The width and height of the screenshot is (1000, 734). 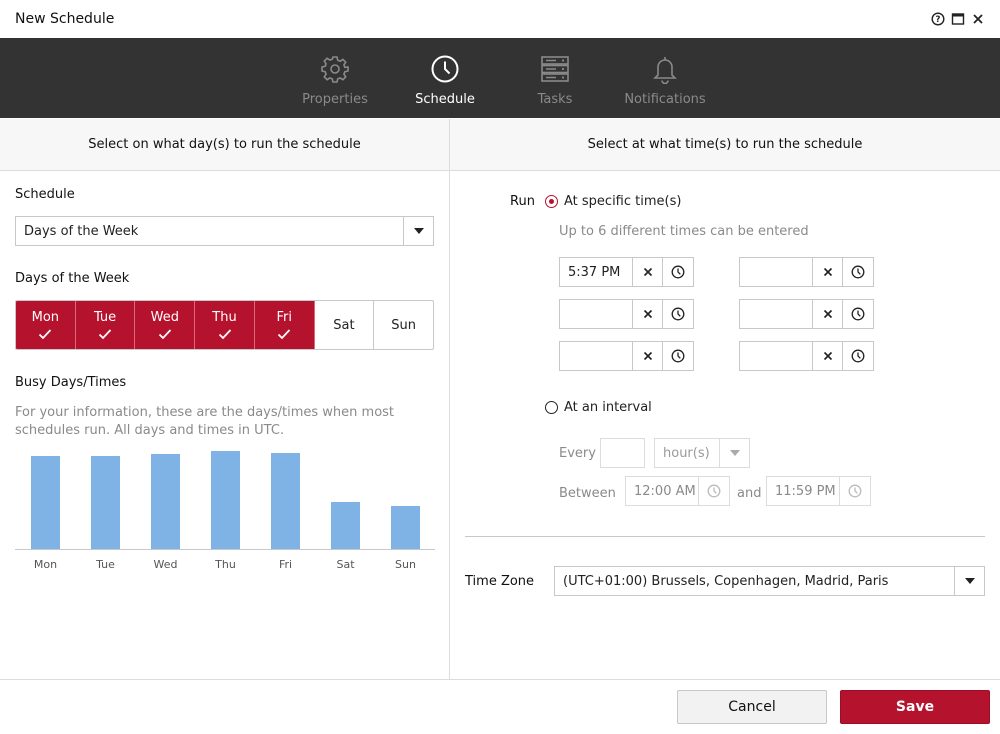 I want to click on bar-sat, so click(x=345, y=525).